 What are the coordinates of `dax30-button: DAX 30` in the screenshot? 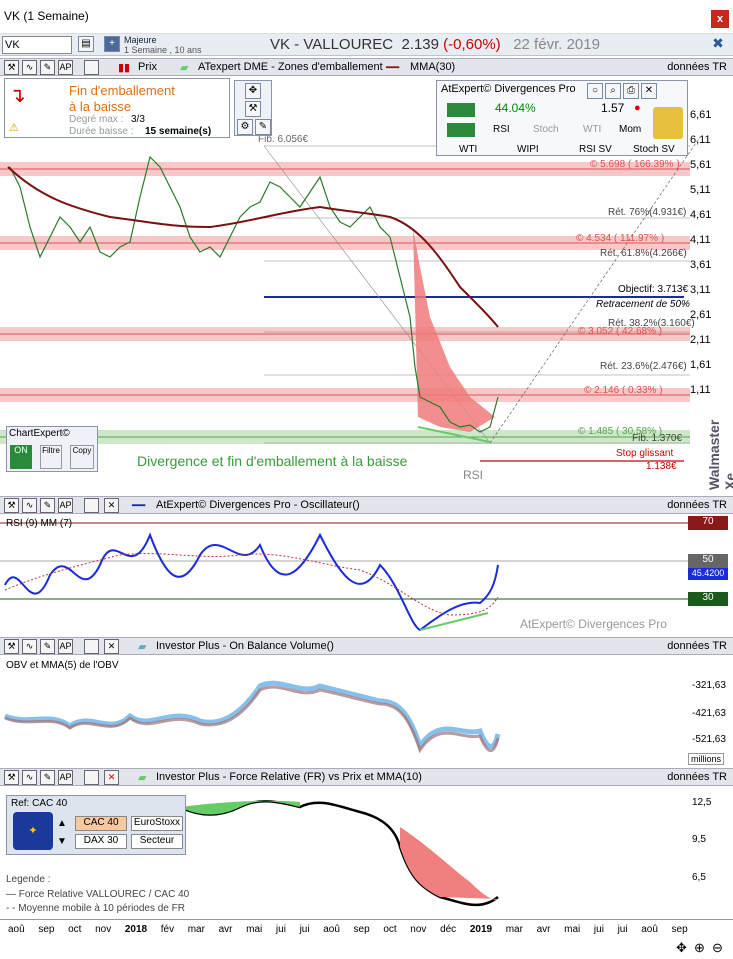 It's located at (101, 841).